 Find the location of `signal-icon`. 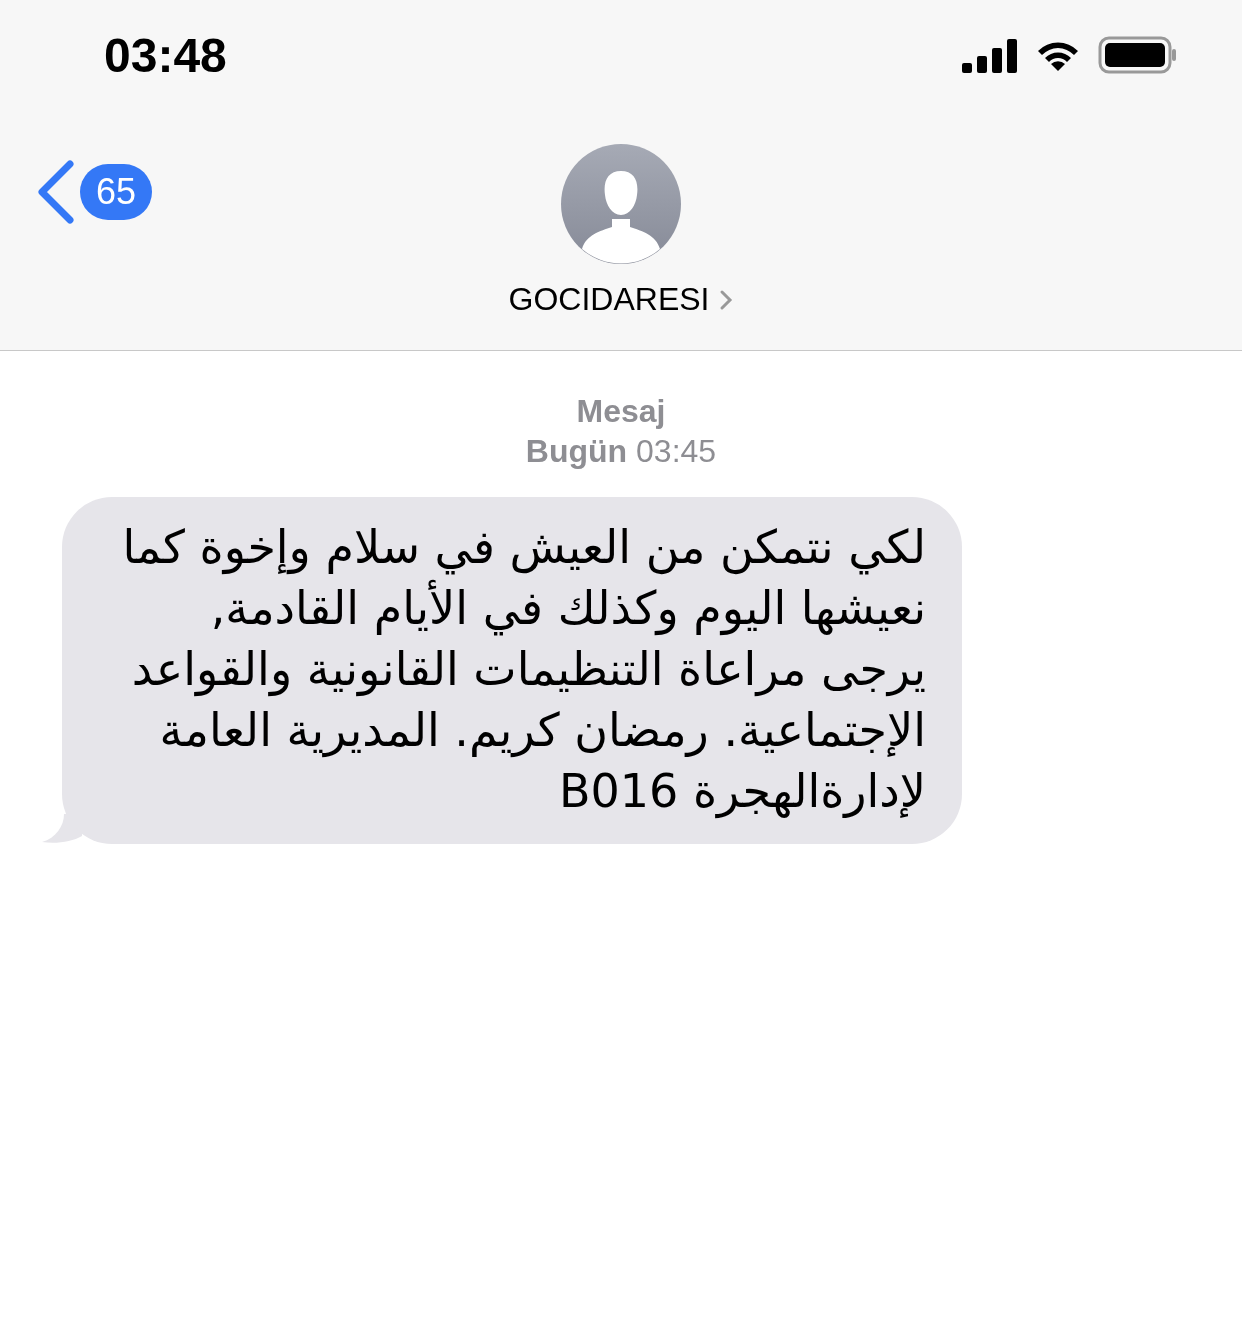

signal-icon is located at coordinates (990, 55).